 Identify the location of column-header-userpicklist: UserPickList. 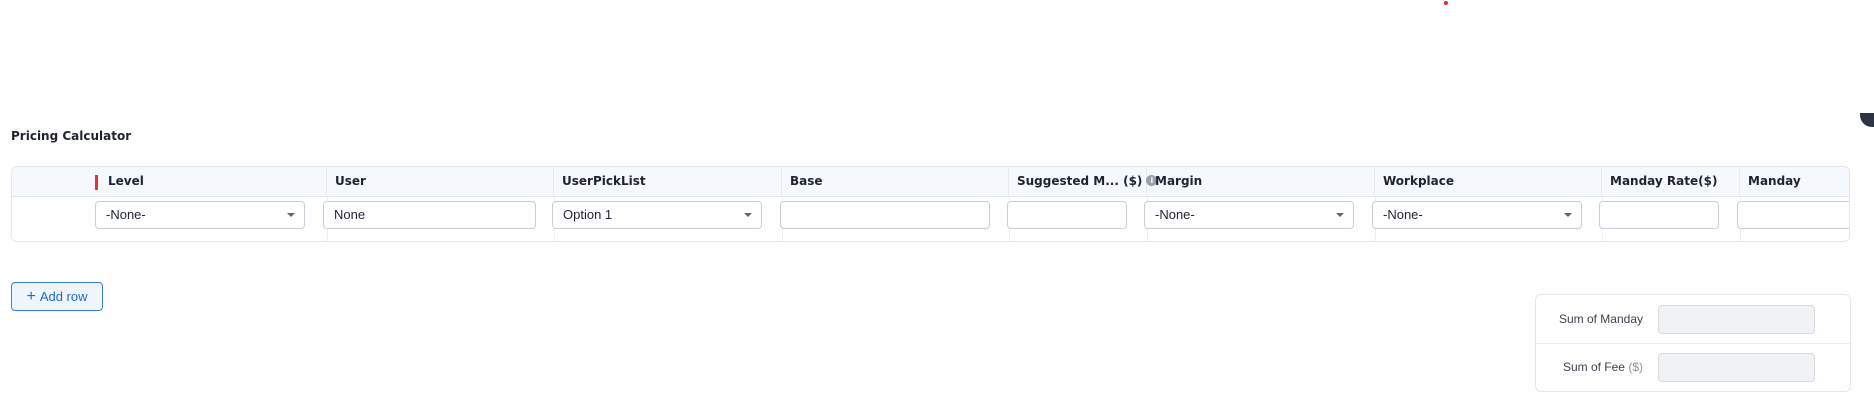
(668, 181).